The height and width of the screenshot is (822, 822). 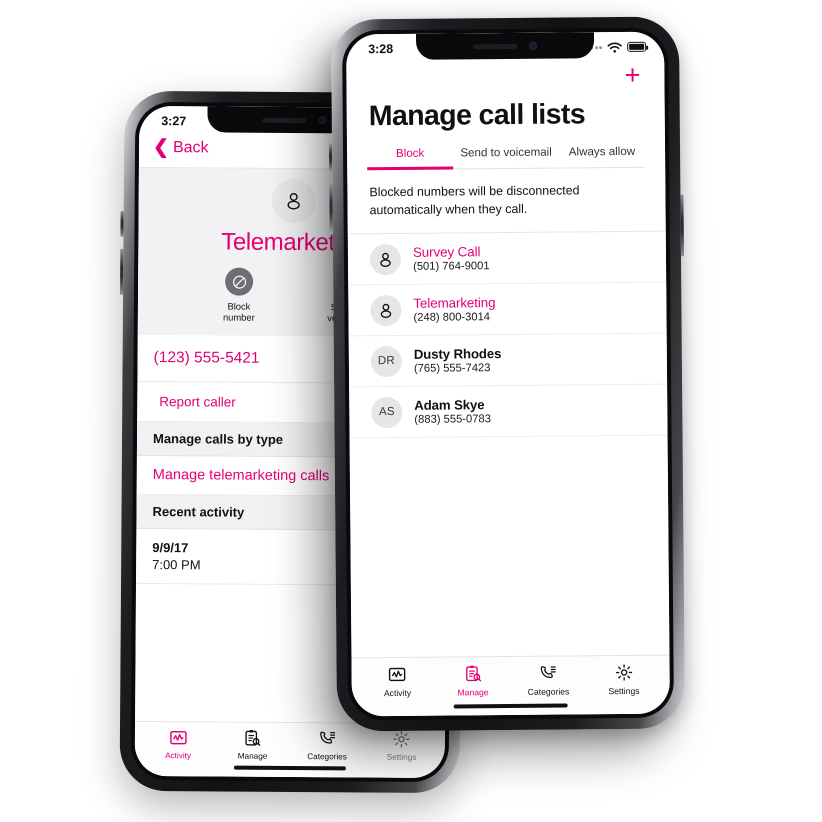 What do you see at coordinates (457, 354) in the screenshot?
I see `contact-name: Dusty Rhodes` at bounding box center [457, 354].